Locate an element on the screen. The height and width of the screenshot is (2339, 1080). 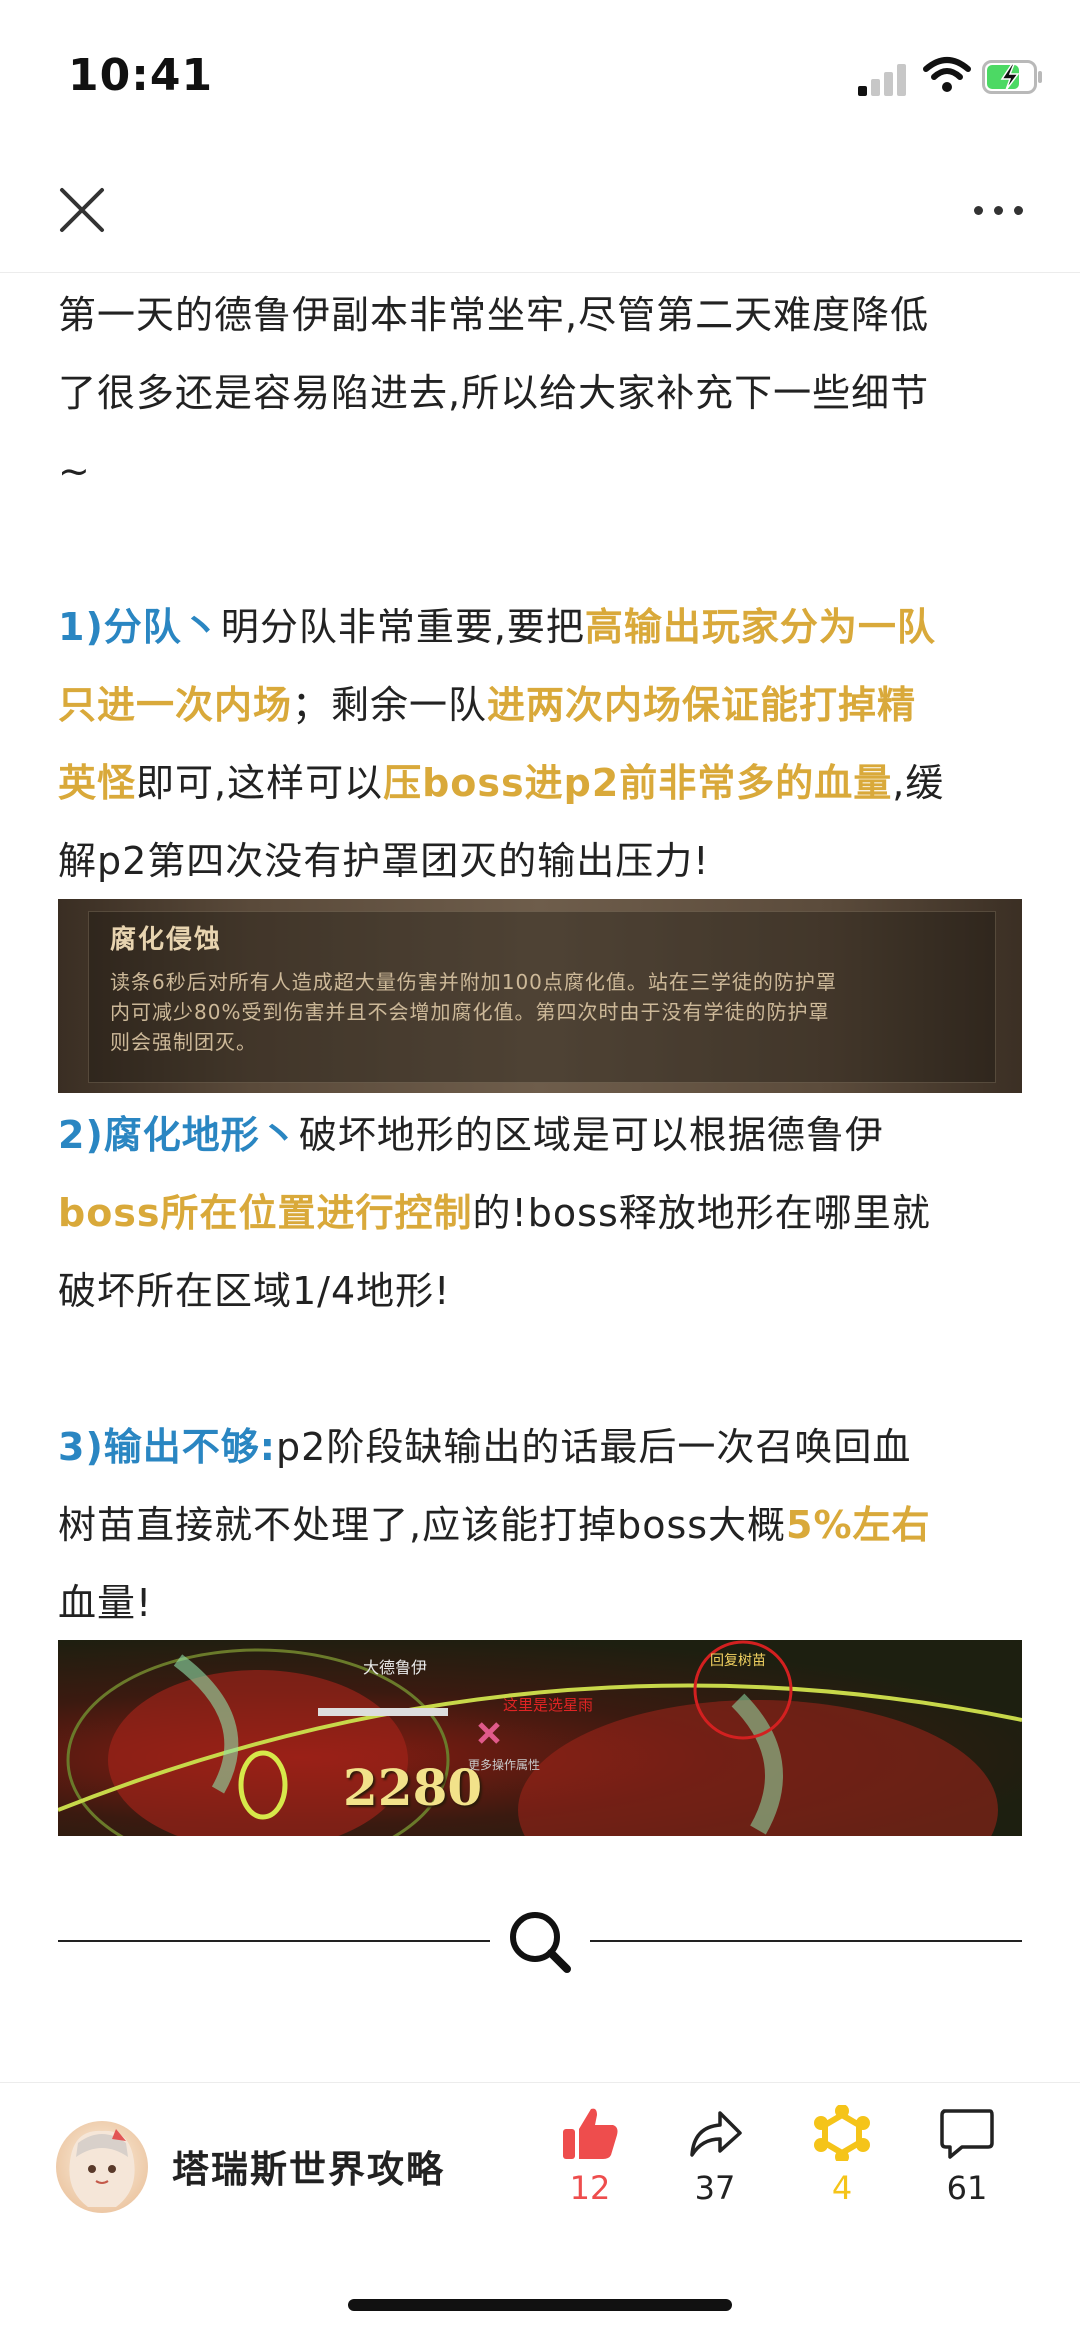
intro-line: 第一天的德鲁伊副本非常坐牢,尽管第二天难度降低 is located at coordinates (494, 315).